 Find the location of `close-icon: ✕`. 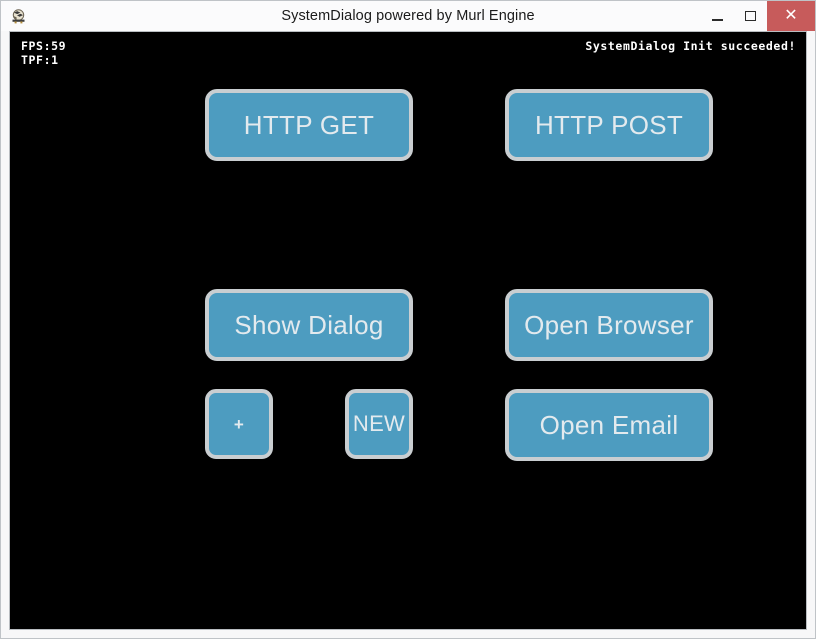

close-icon: ✕ is located at coordinates (791, 15).